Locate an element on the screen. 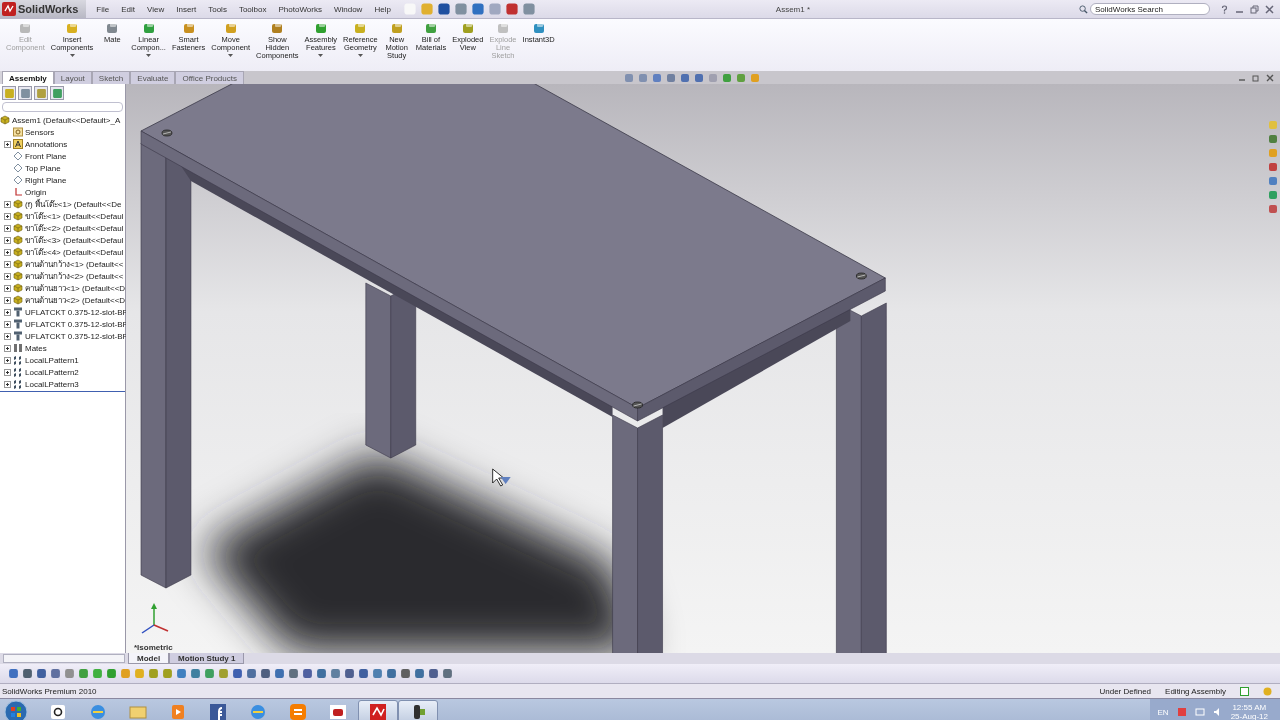 The image size is (1280, 720). command-tab: Layout is located at coordinates (72, 77).